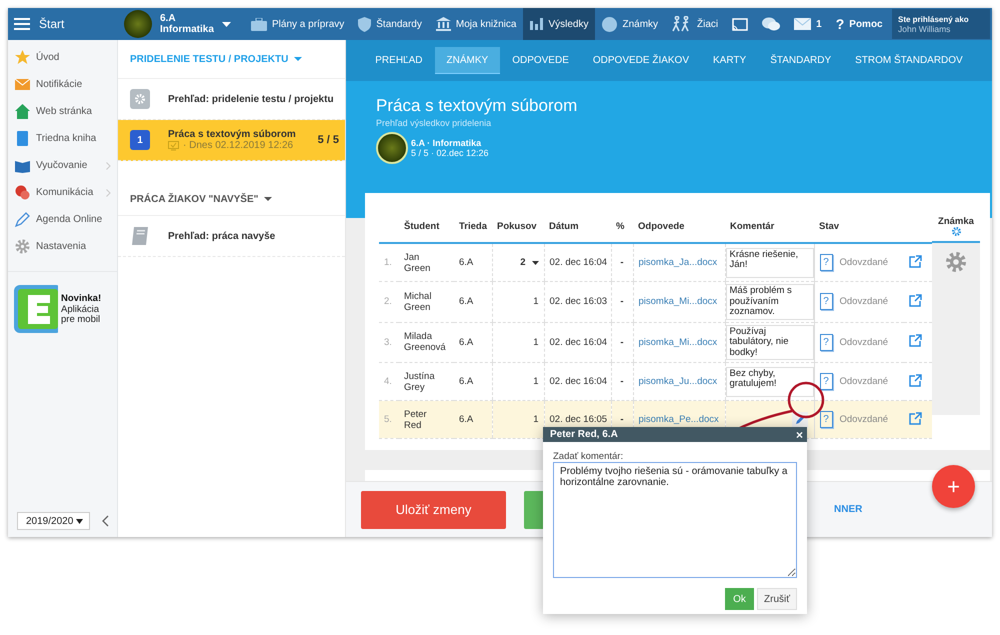 The image size is (1000, 635). What do you see at coordinates (695, 24) in the screenshot?
I see `nav-item: Žiaci` at bounding box center [695, 24].